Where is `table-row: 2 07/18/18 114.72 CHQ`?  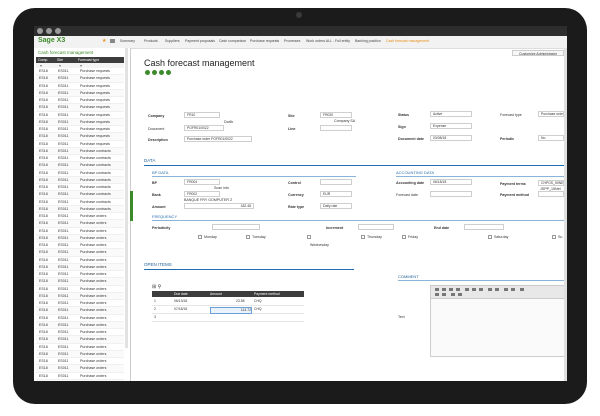 table-row: 2 07/18/18 114.72 CHQ is located at coordinates (228, 310).